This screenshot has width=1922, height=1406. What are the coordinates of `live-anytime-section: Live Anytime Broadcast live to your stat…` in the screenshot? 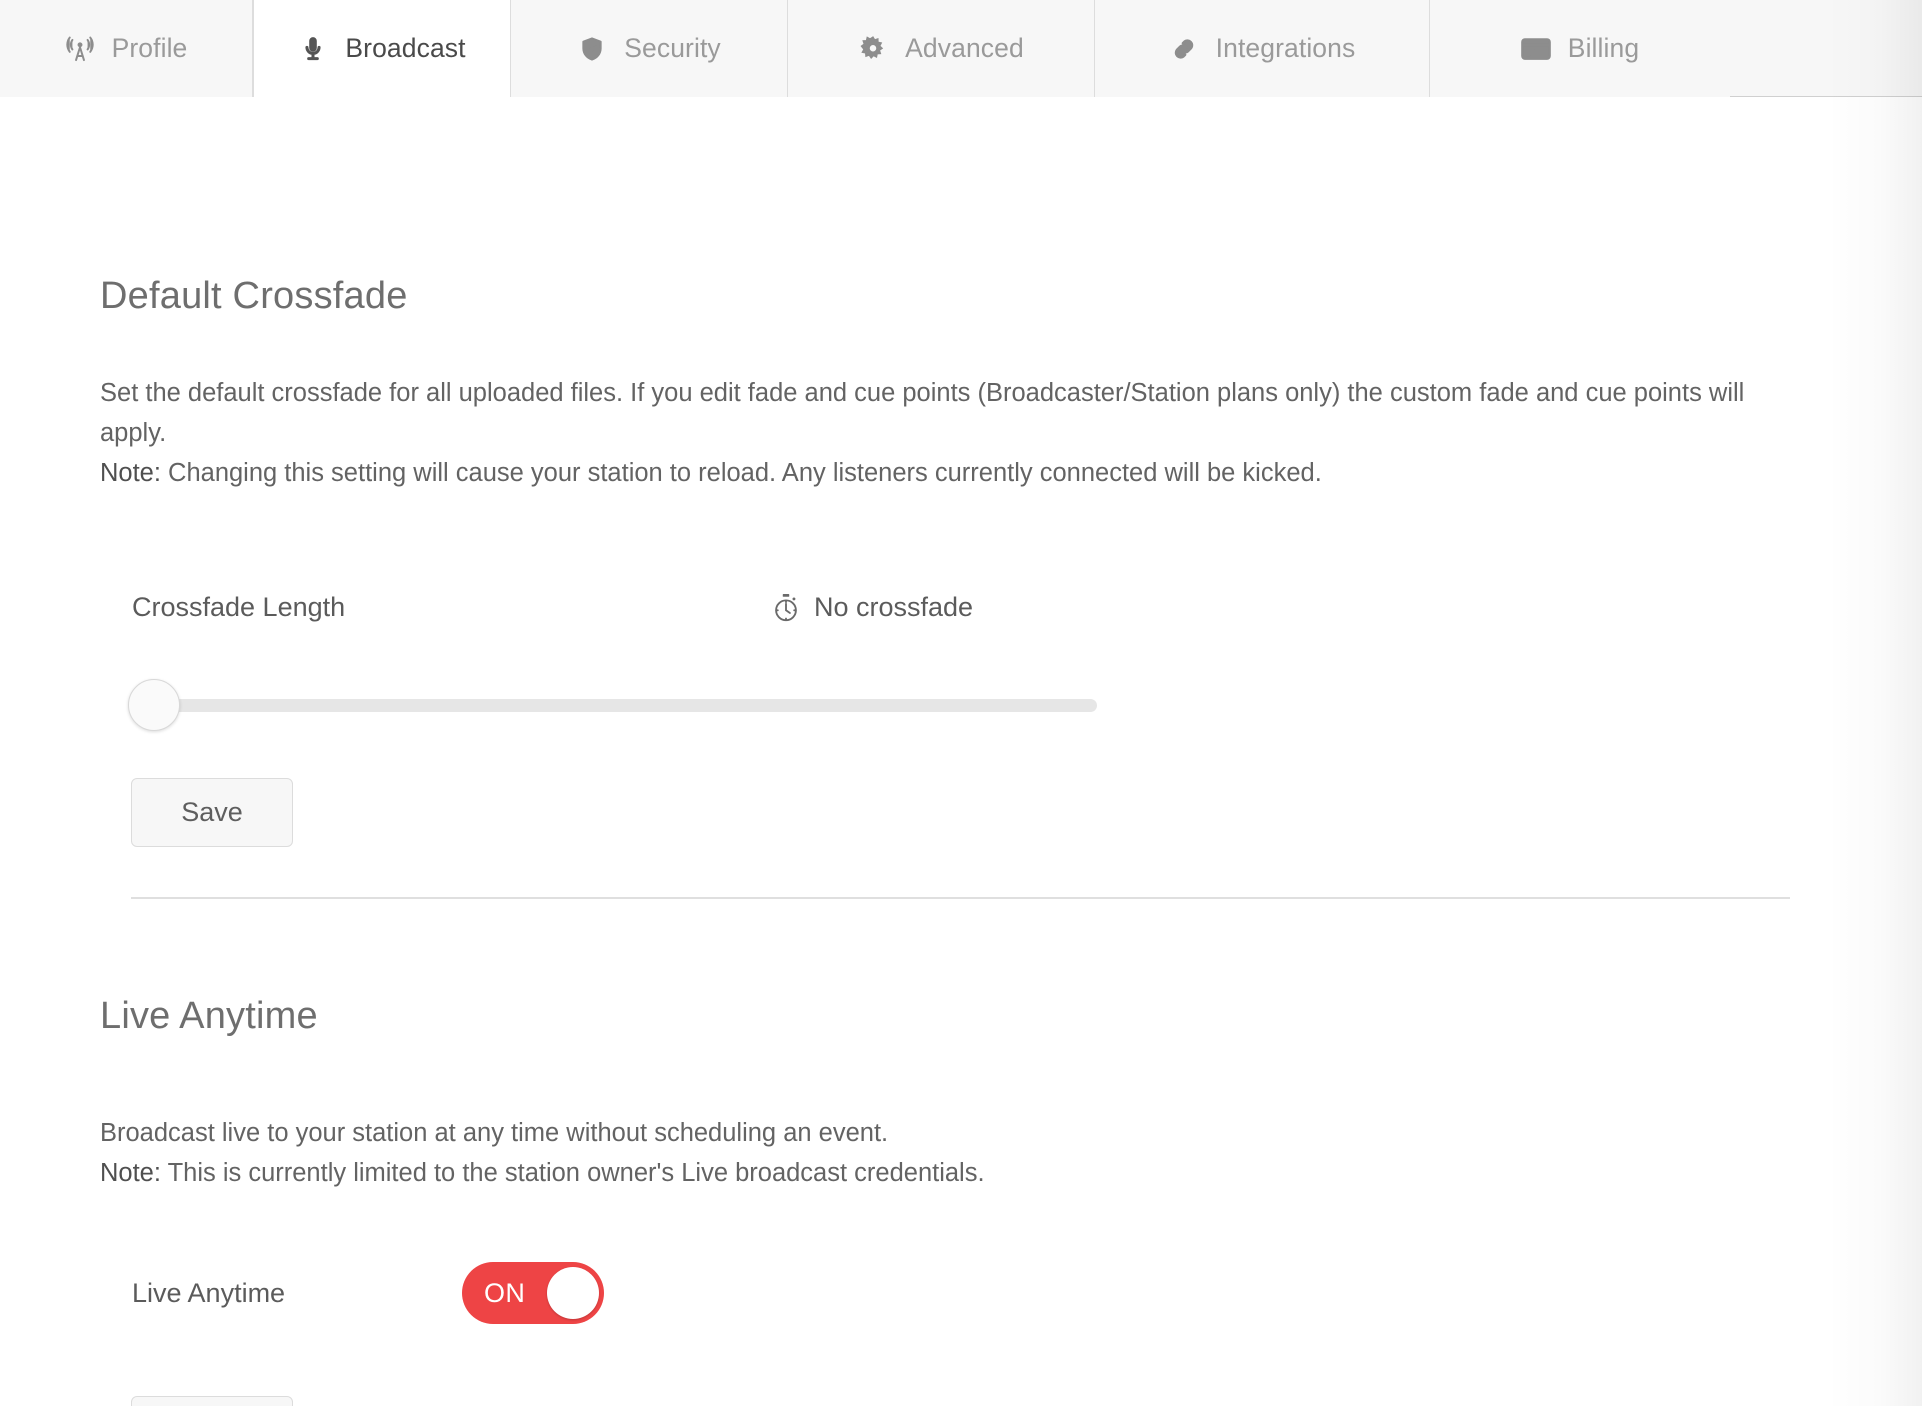 It's located at (965, 1094).